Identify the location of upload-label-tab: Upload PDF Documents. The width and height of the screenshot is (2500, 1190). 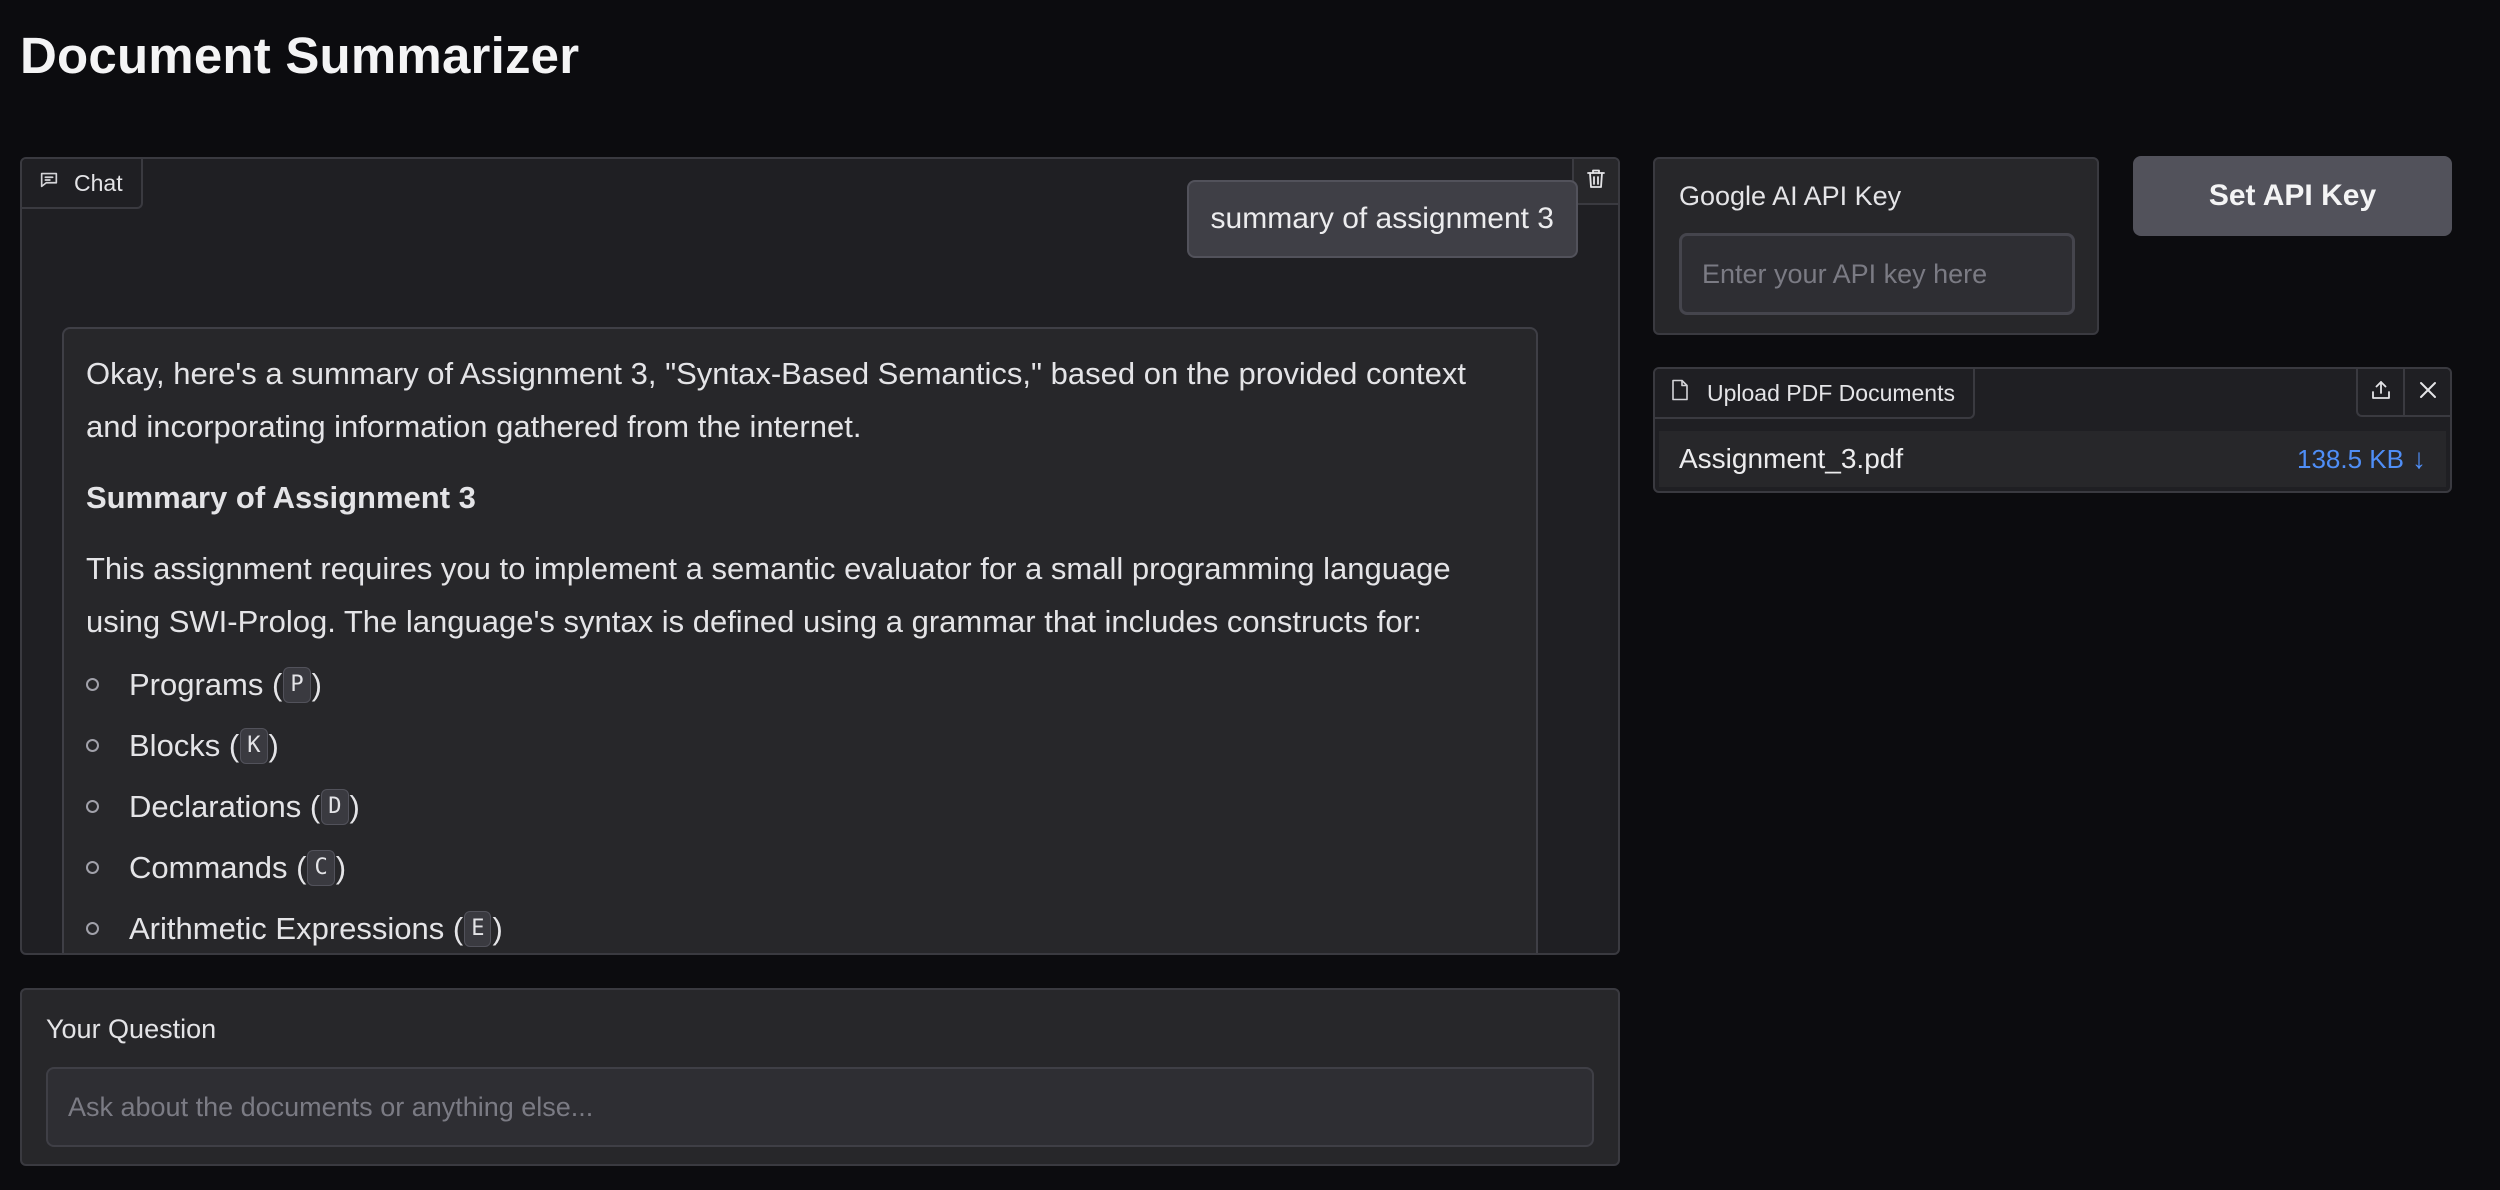
(1815, 394).